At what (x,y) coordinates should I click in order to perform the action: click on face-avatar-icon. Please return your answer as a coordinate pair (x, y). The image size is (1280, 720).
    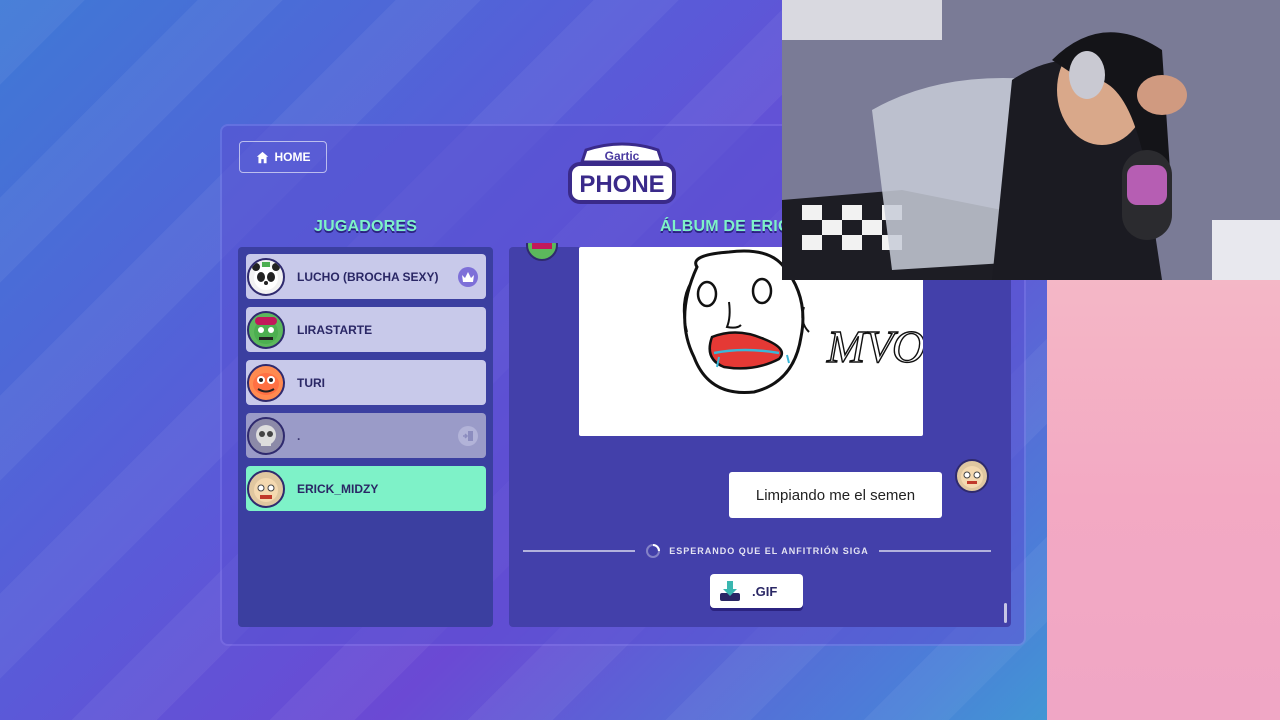
    Looking at the image, I should click on (266, 488).